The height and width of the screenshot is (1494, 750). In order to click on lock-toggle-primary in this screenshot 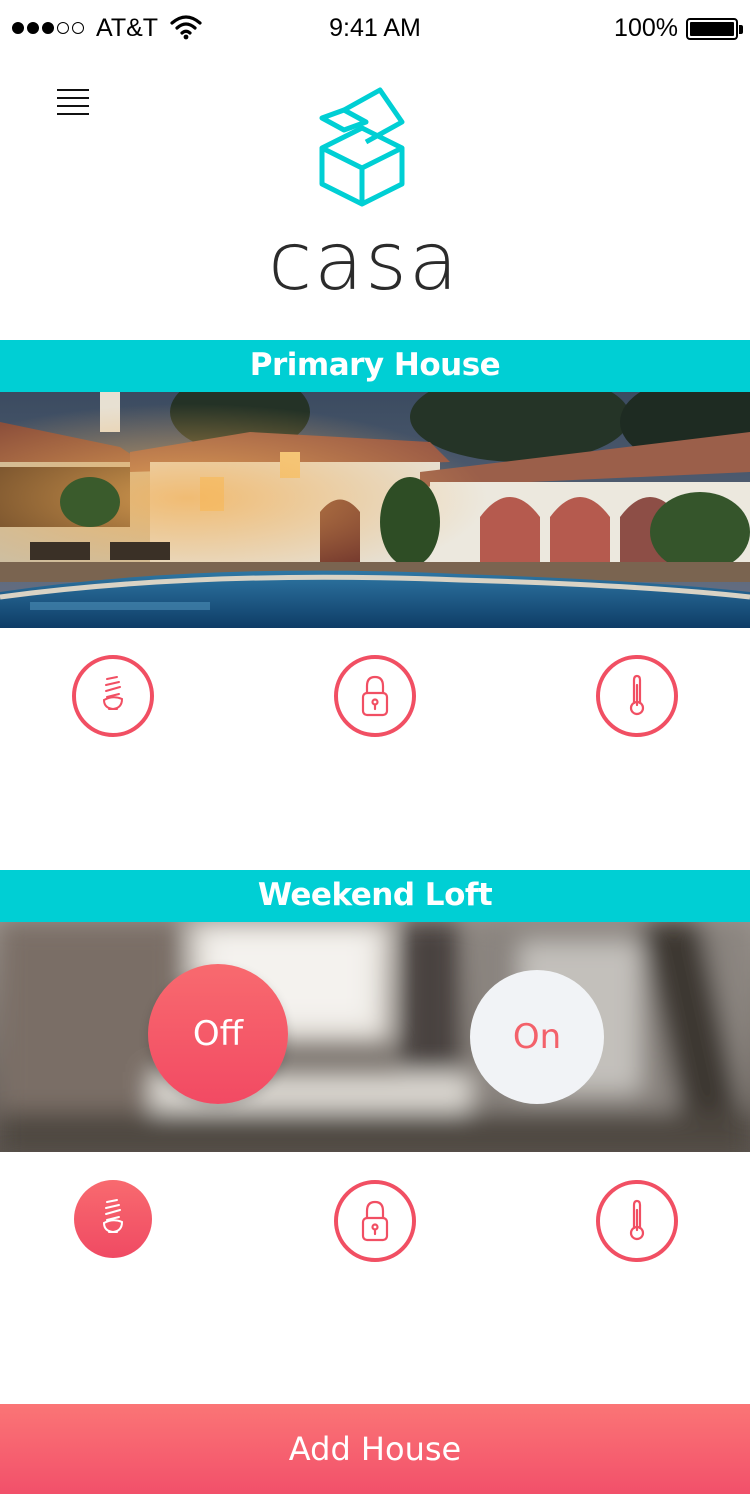, I will do `click(375, 696)`.